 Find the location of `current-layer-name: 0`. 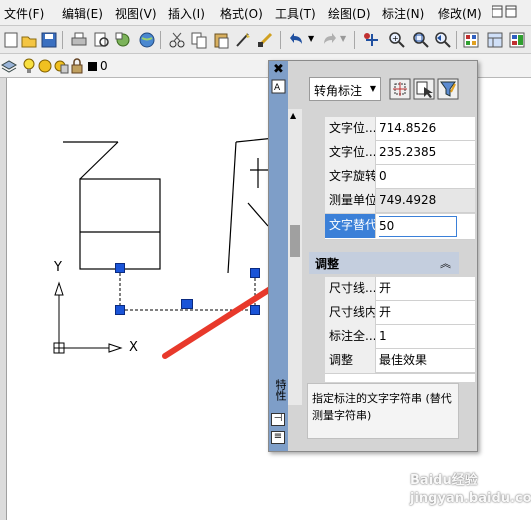

current-layer-name: 0 is located at coordinates (104, 66).